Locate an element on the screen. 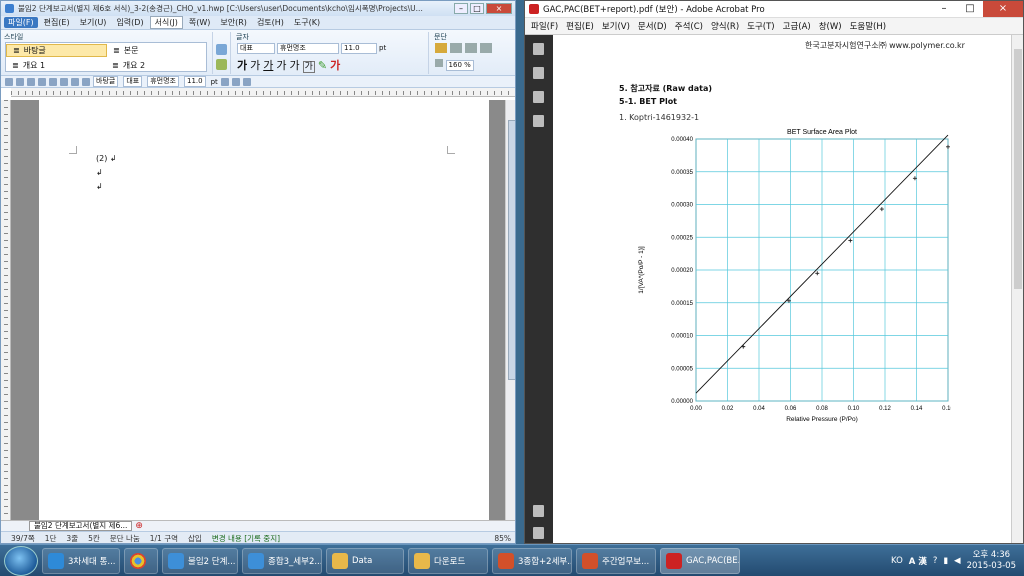 The image size is (1024, 576). underline-icon: 가 is located at coordinates (268, 65).